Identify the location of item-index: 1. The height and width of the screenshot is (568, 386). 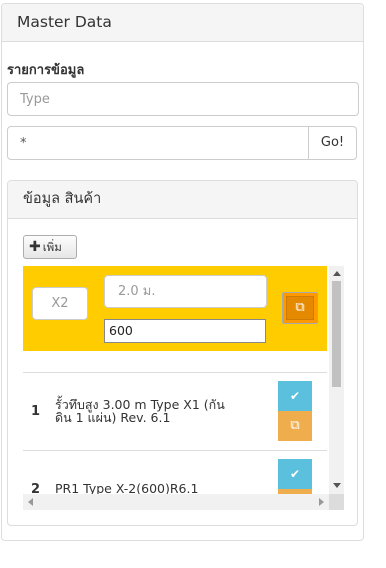
(36, 411).